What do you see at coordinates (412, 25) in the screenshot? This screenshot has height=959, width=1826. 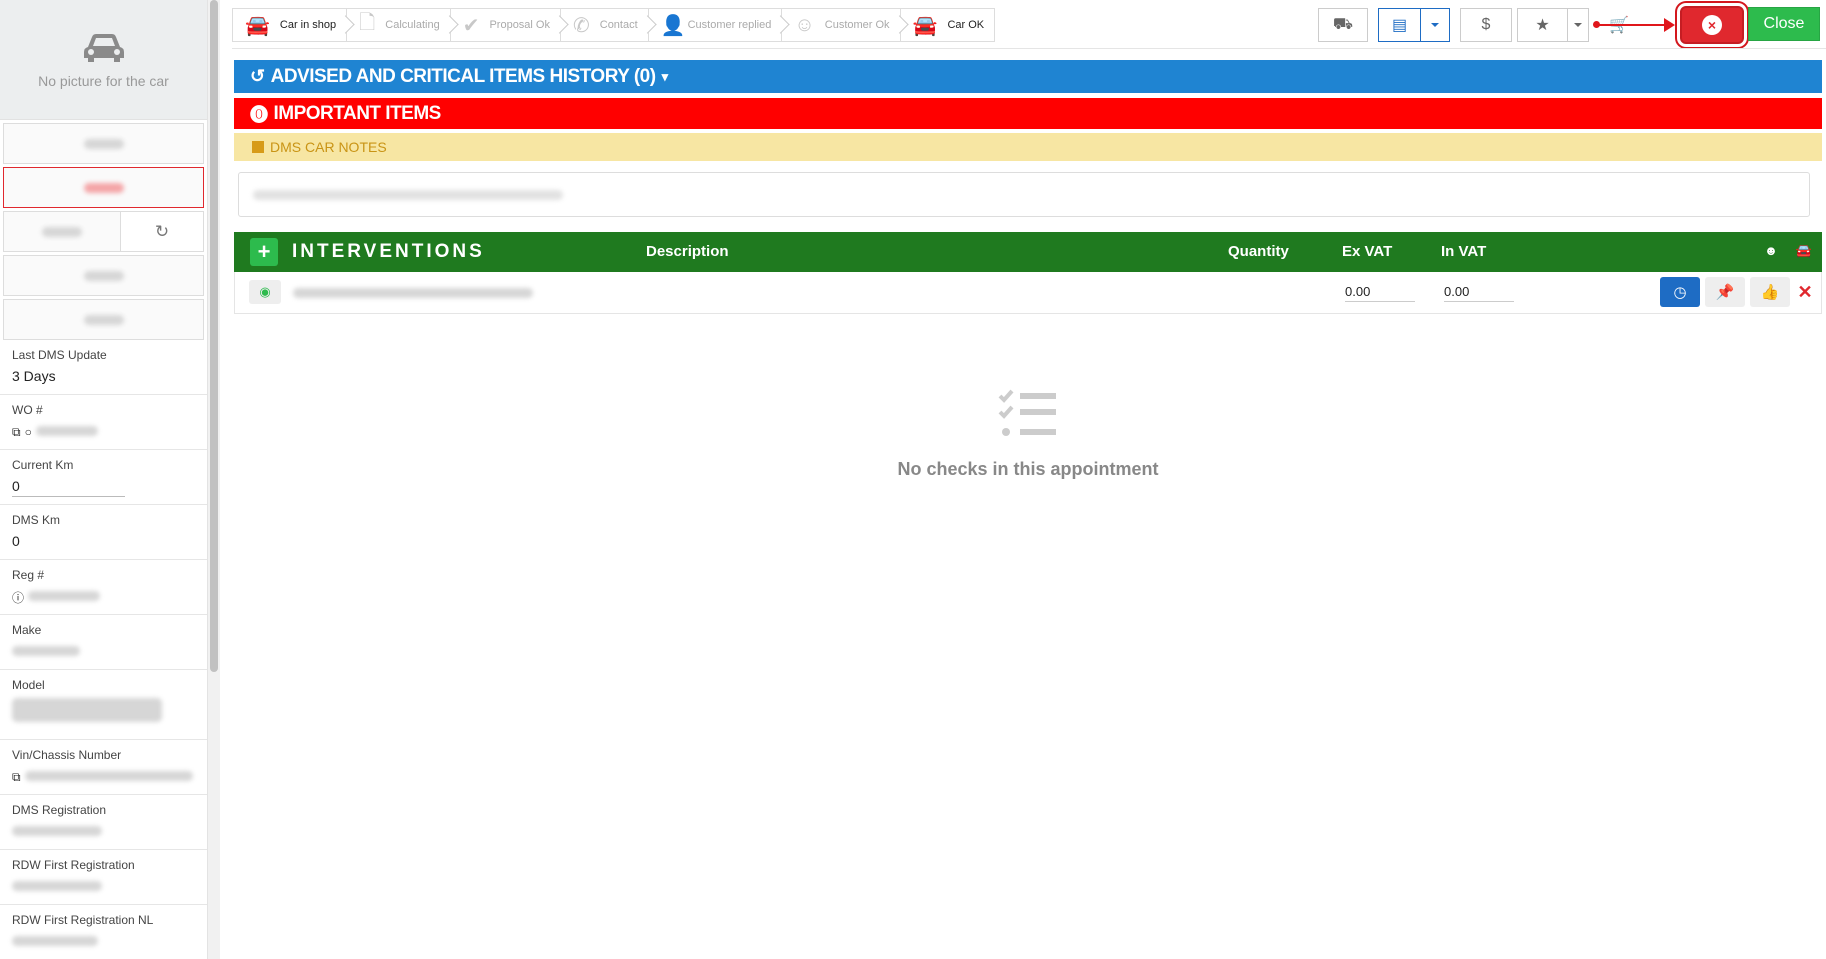 I see `step-label: Calculating` at bounding box center [412, 25].